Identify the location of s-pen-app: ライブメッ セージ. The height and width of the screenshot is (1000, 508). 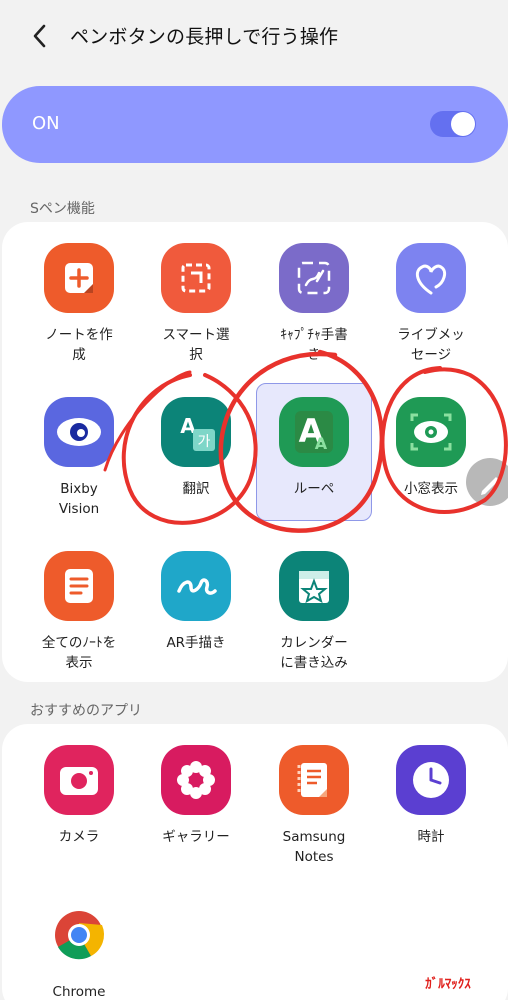
(431, 304).